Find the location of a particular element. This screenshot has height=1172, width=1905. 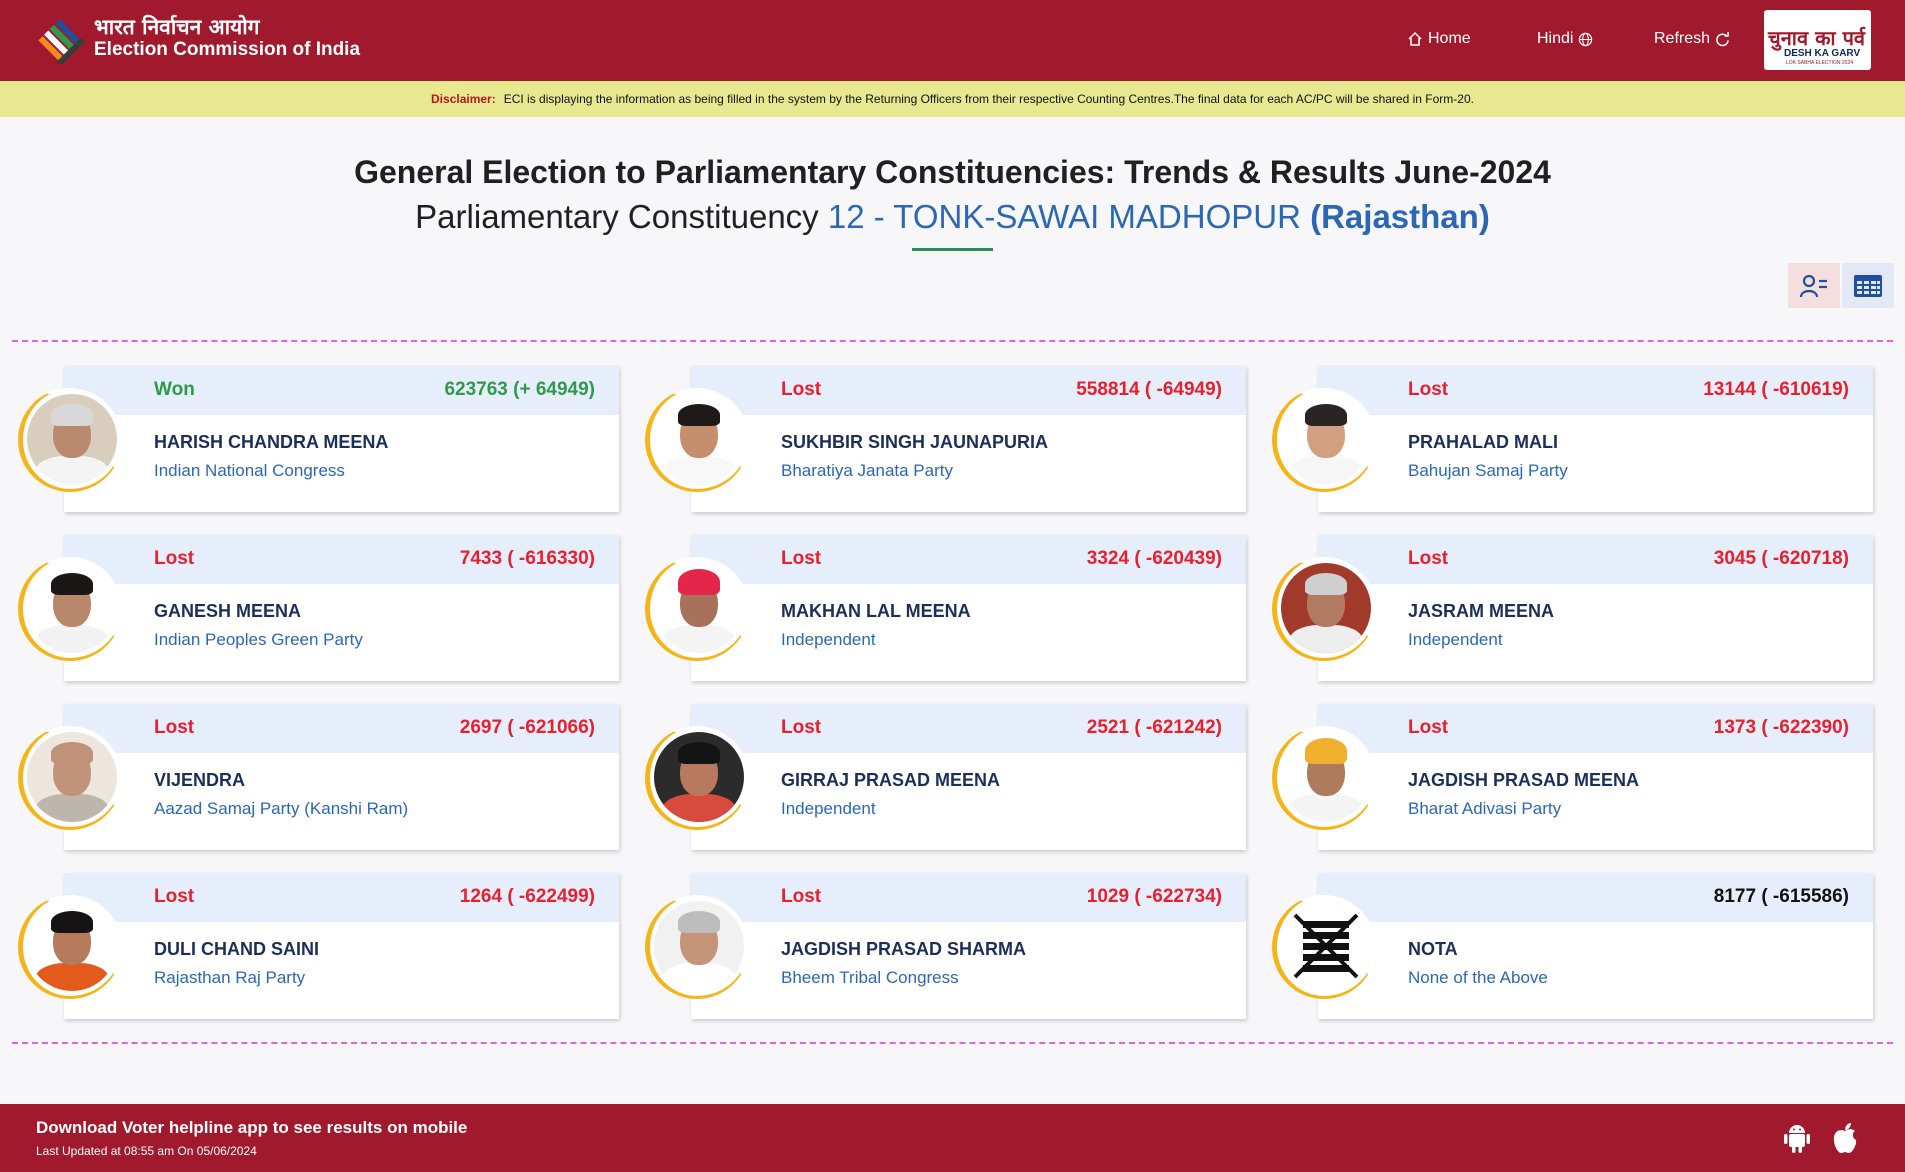

vote-count: 7433 ( -616330) is located at coordinates (527, 558).